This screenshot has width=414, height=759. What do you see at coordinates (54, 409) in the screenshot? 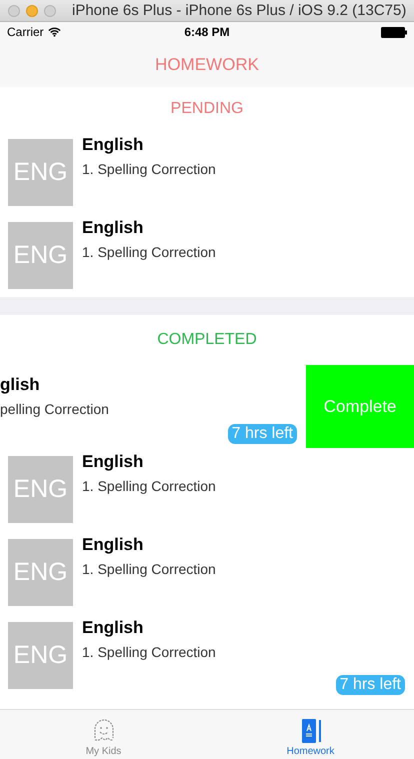
I see `homework-description: pelling Correction` at bounding box center [54, 409].